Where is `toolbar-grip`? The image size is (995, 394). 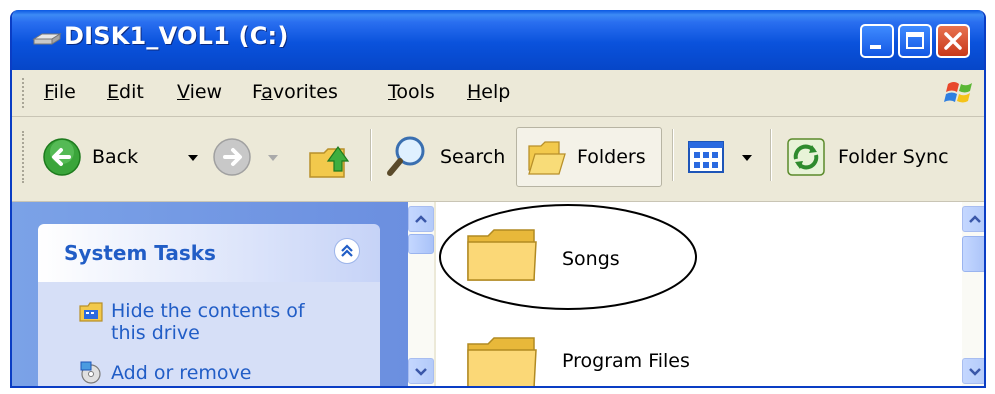 toolbar-grip is located at coordinates (24, 157).